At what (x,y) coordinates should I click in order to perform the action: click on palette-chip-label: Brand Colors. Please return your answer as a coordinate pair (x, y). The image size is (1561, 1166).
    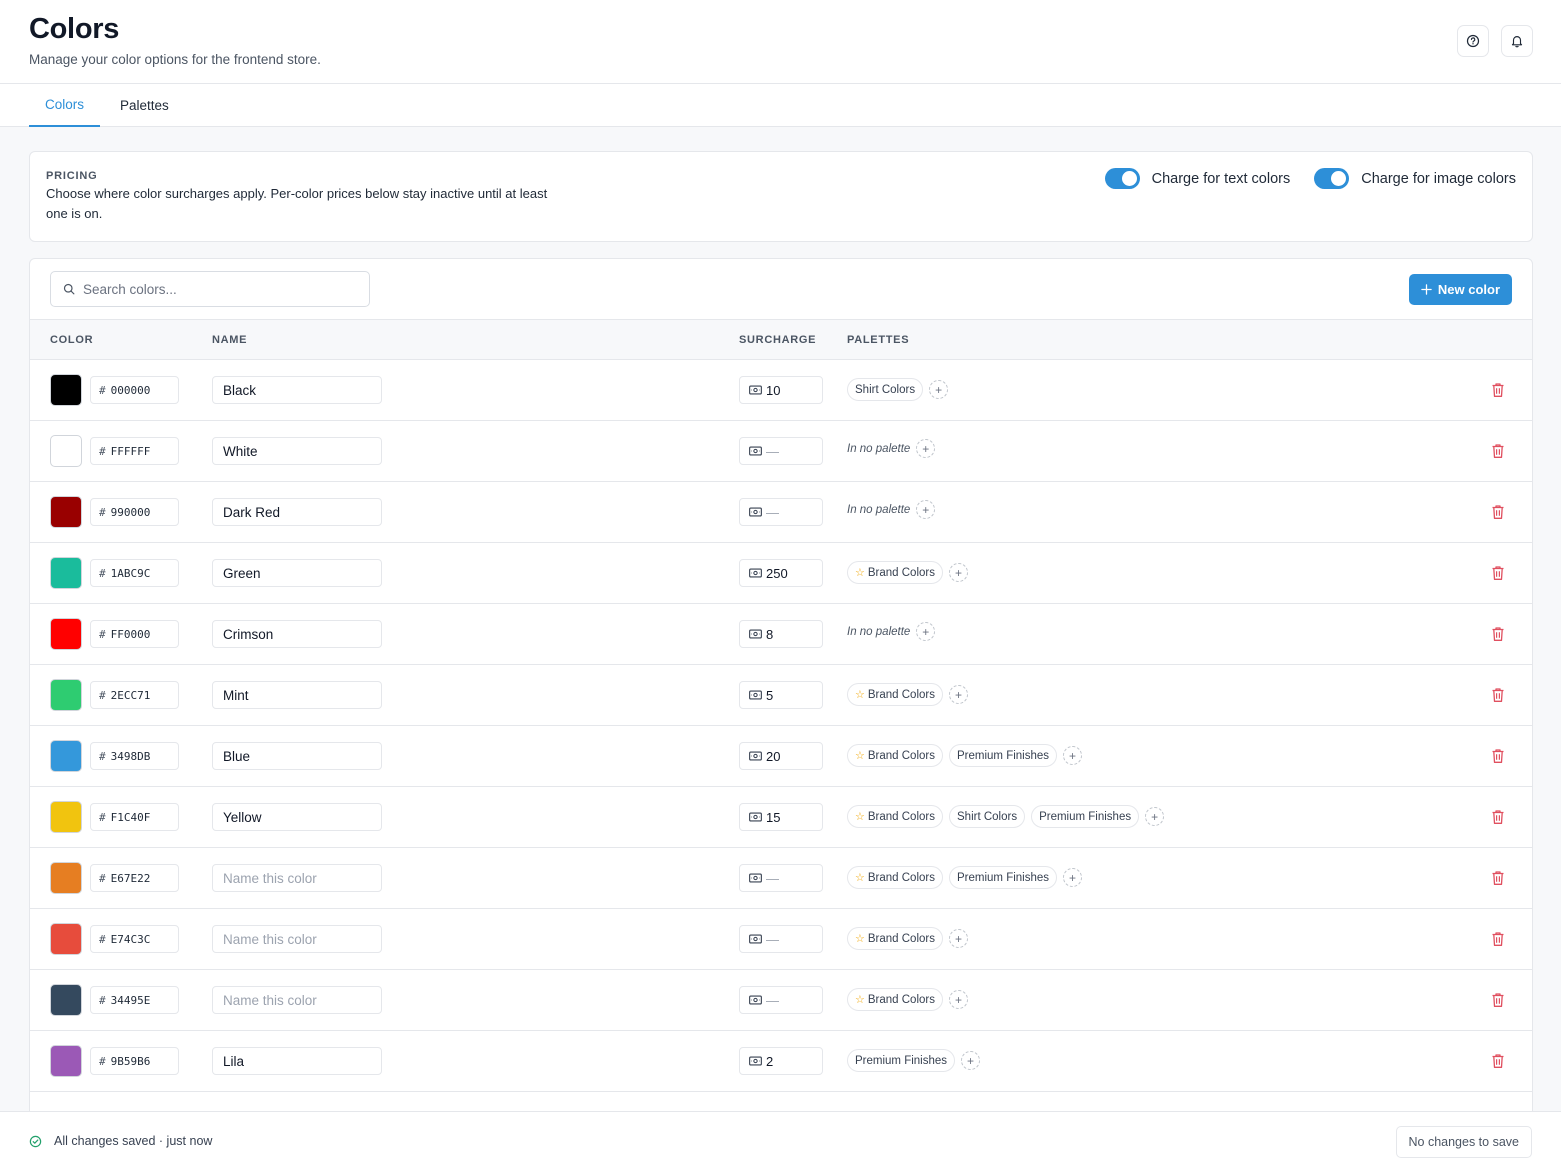
    Looking at the image, I should click on (901, 999).